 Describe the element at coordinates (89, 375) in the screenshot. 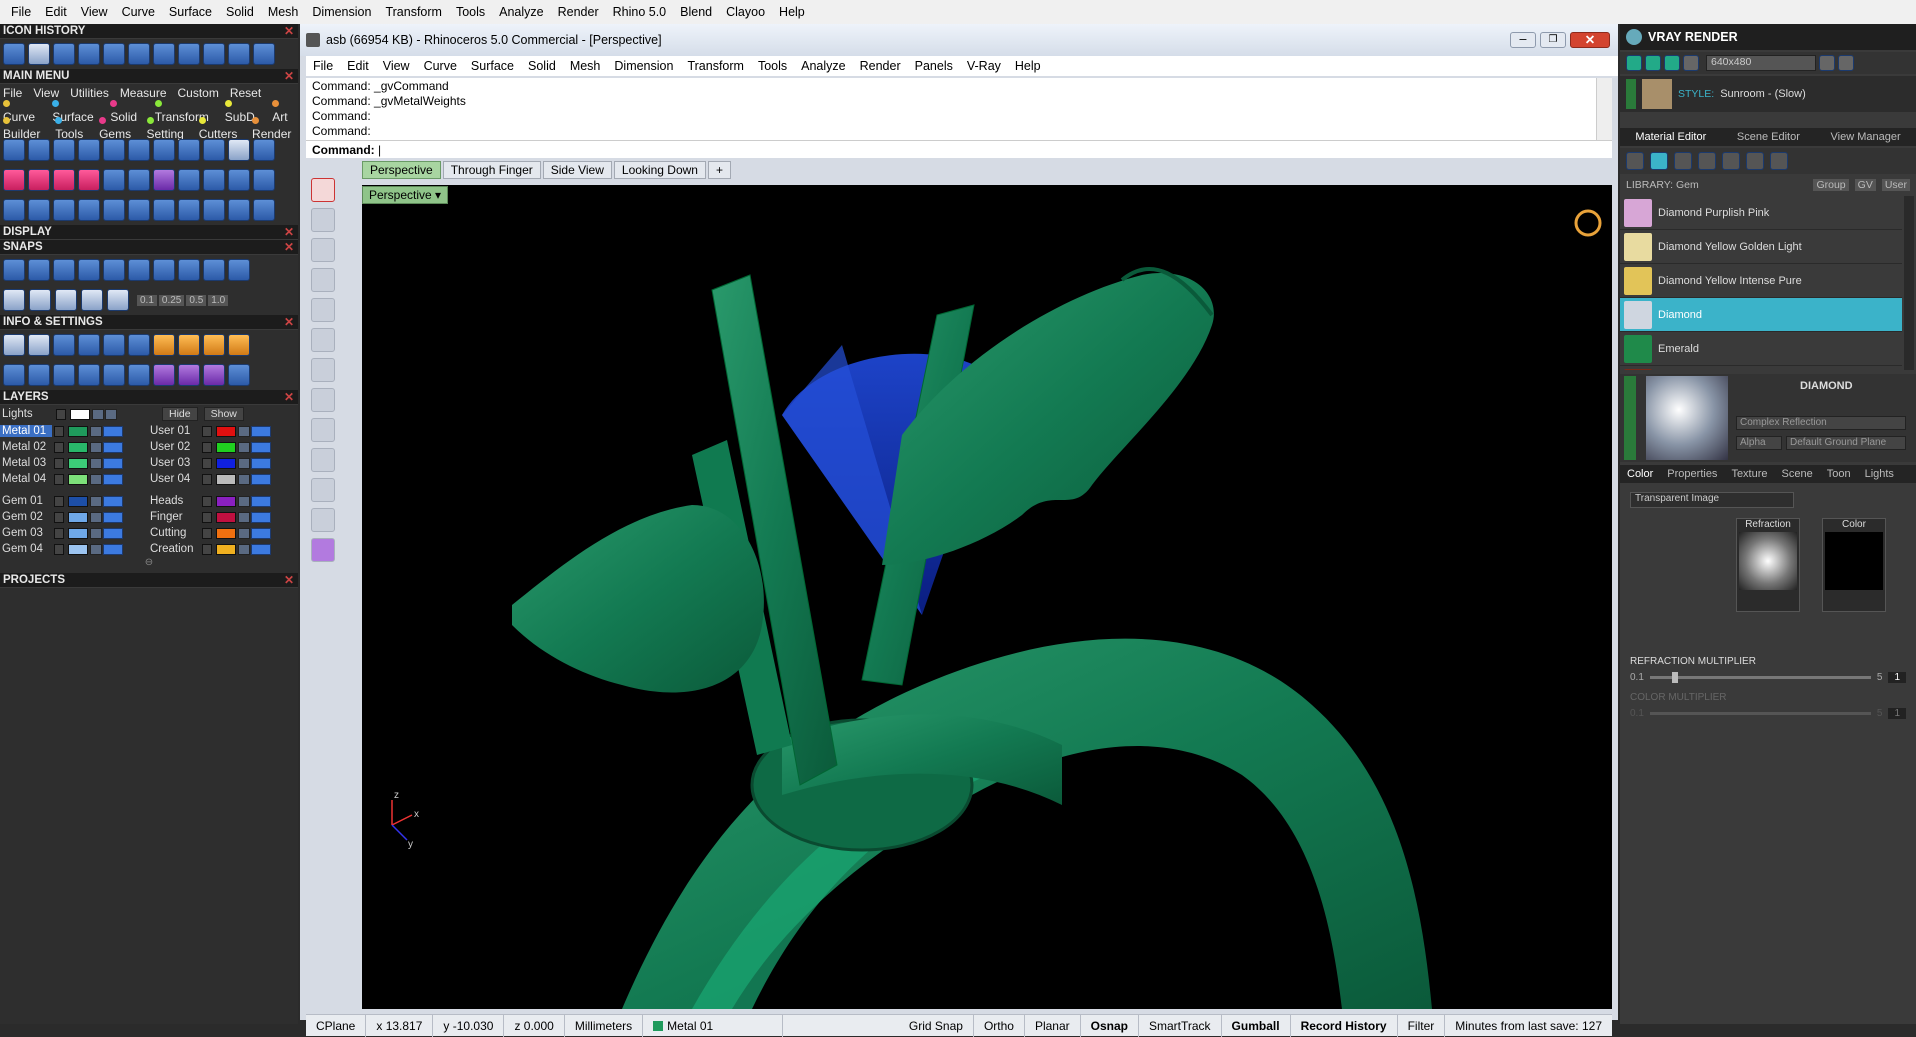

I see `settings-tool-4-icon` at that location.